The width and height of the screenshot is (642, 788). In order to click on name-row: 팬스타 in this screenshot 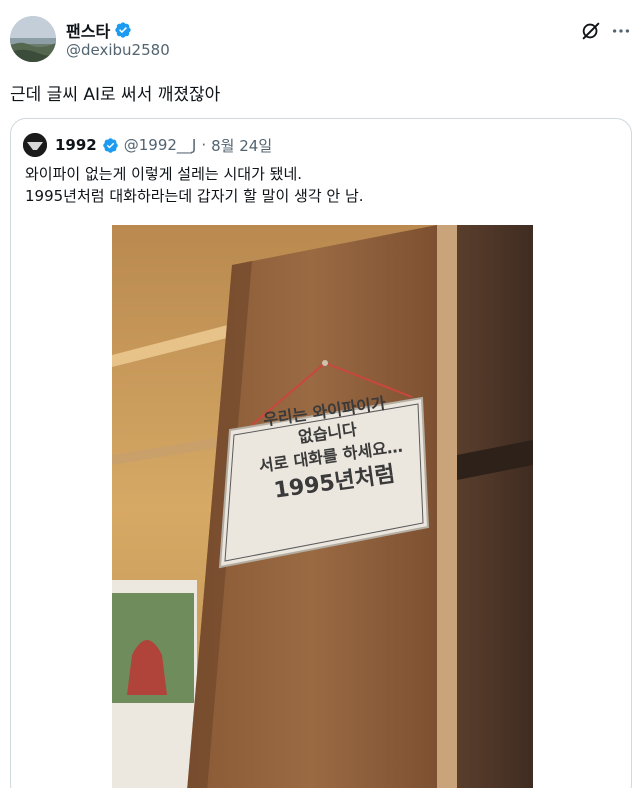, I will do `click(99, 30)`.